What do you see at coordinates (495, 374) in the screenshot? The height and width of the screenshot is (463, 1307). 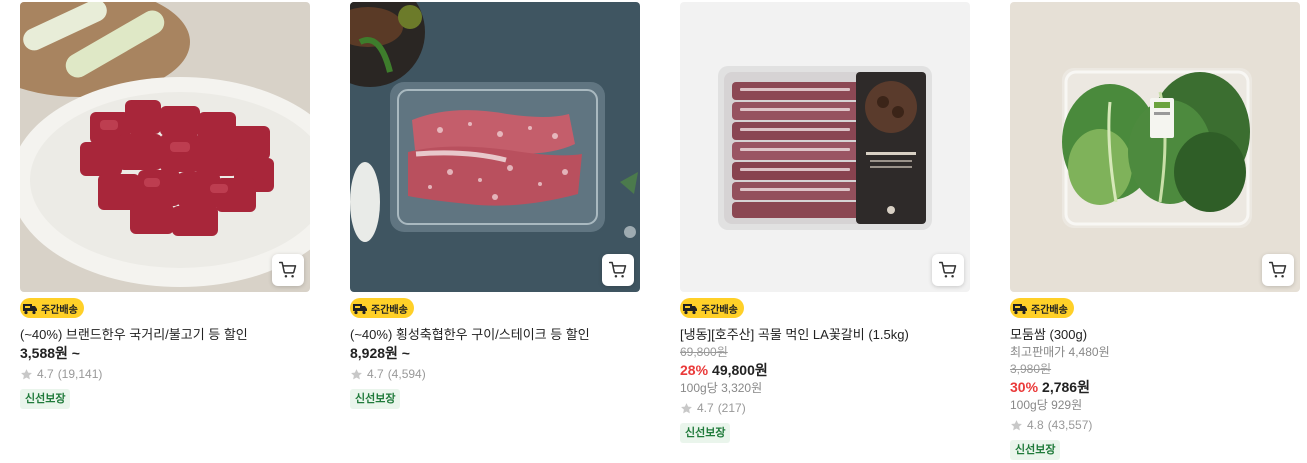 I see `product-rating: 4.7 (4,594)` at bounding box center [495, 374].